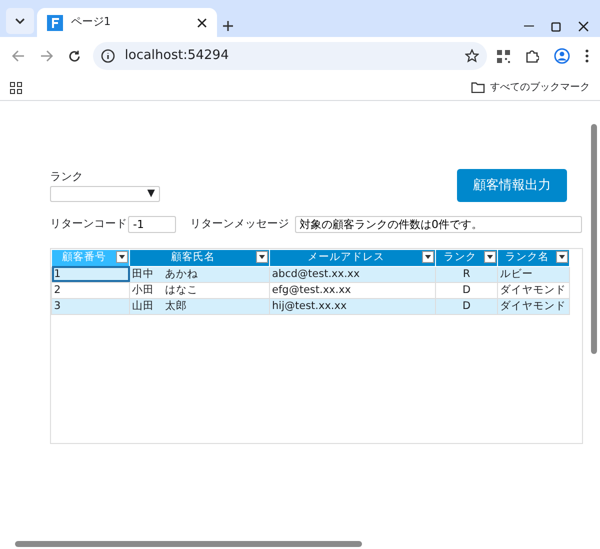 The width and height of the screenshot is (600, 549). I want to click on return-message-field: 対象の顧客ランクの件数は0件です。, so click(438, 224).